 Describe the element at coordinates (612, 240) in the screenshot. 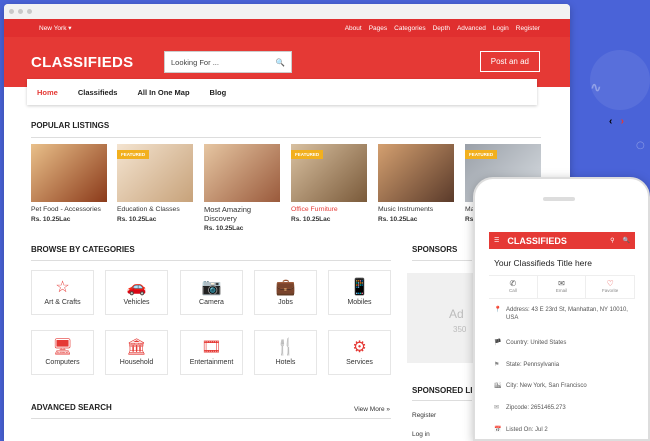

I see `location-pin-icon: ⚲` at that location.